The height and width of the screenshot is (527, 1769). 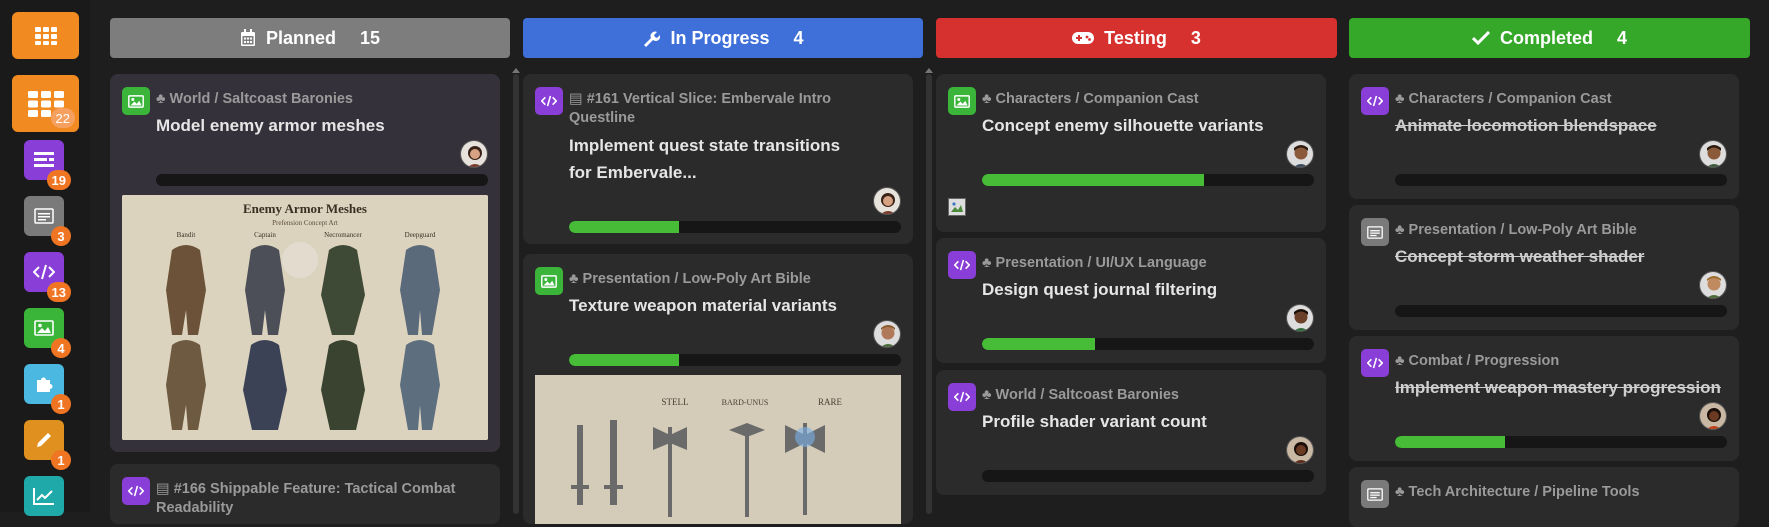 What do you see at coordinates (47, 165) in the screenshot?
I see `sidebar-item-epics: 19` at bounding box center [47, 165].